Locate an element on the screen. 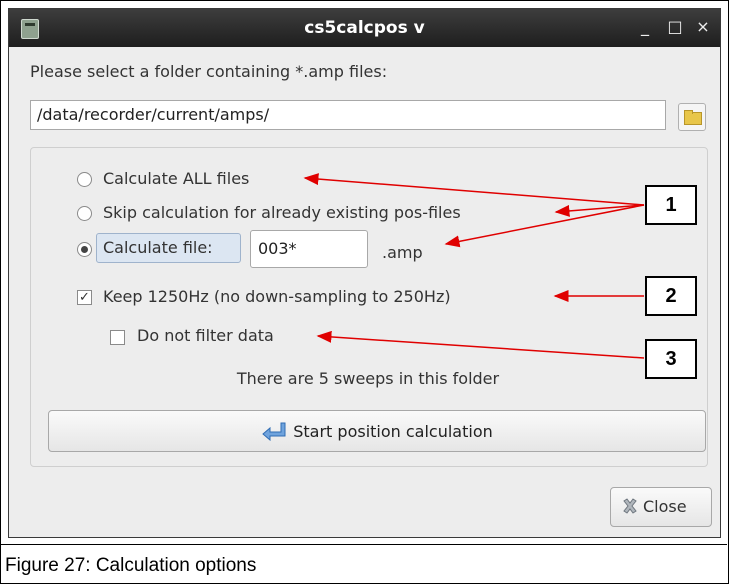  browse-folder-icon is located at coordinates (692, 117).